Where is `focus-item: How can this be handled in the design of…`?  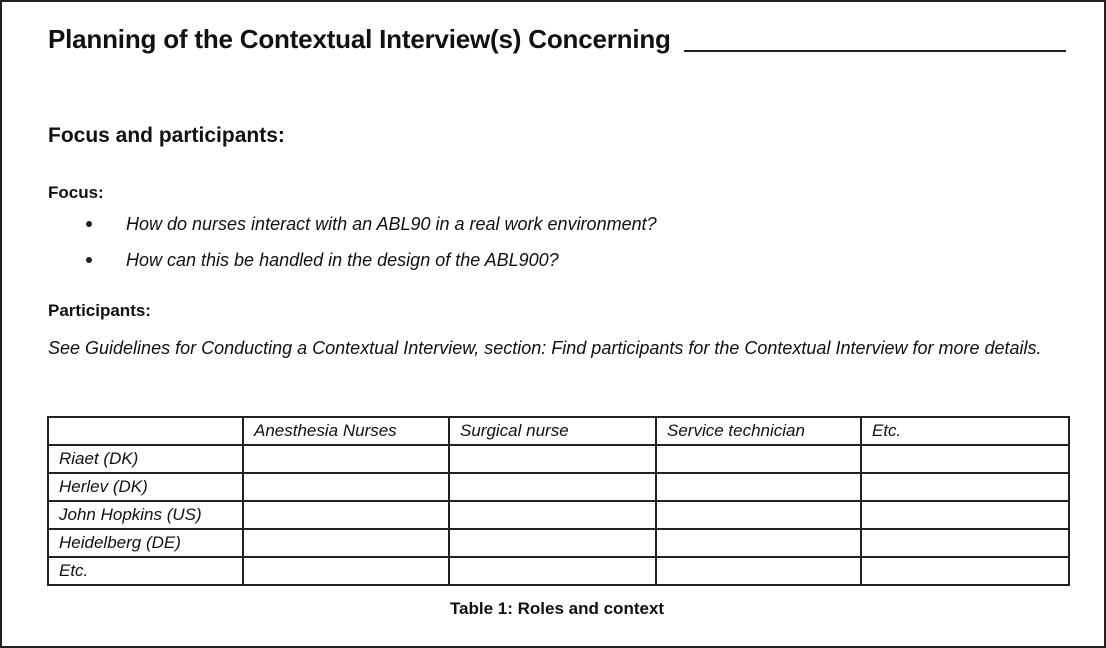 focus-item: How can this be handled in the design of… is located at coordinates (371, 266).